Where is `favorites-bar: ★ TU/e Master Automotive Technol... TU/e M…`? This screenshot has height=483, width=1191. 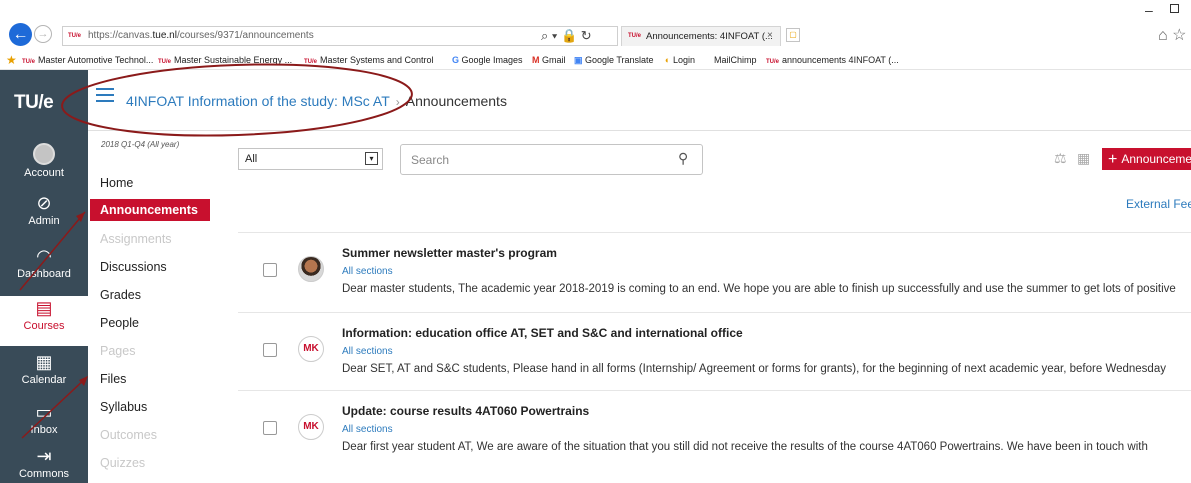 favorites-bar: ★ TU/e Master Automotive Technol... TU/e M… is located at coordinates (595, 60).